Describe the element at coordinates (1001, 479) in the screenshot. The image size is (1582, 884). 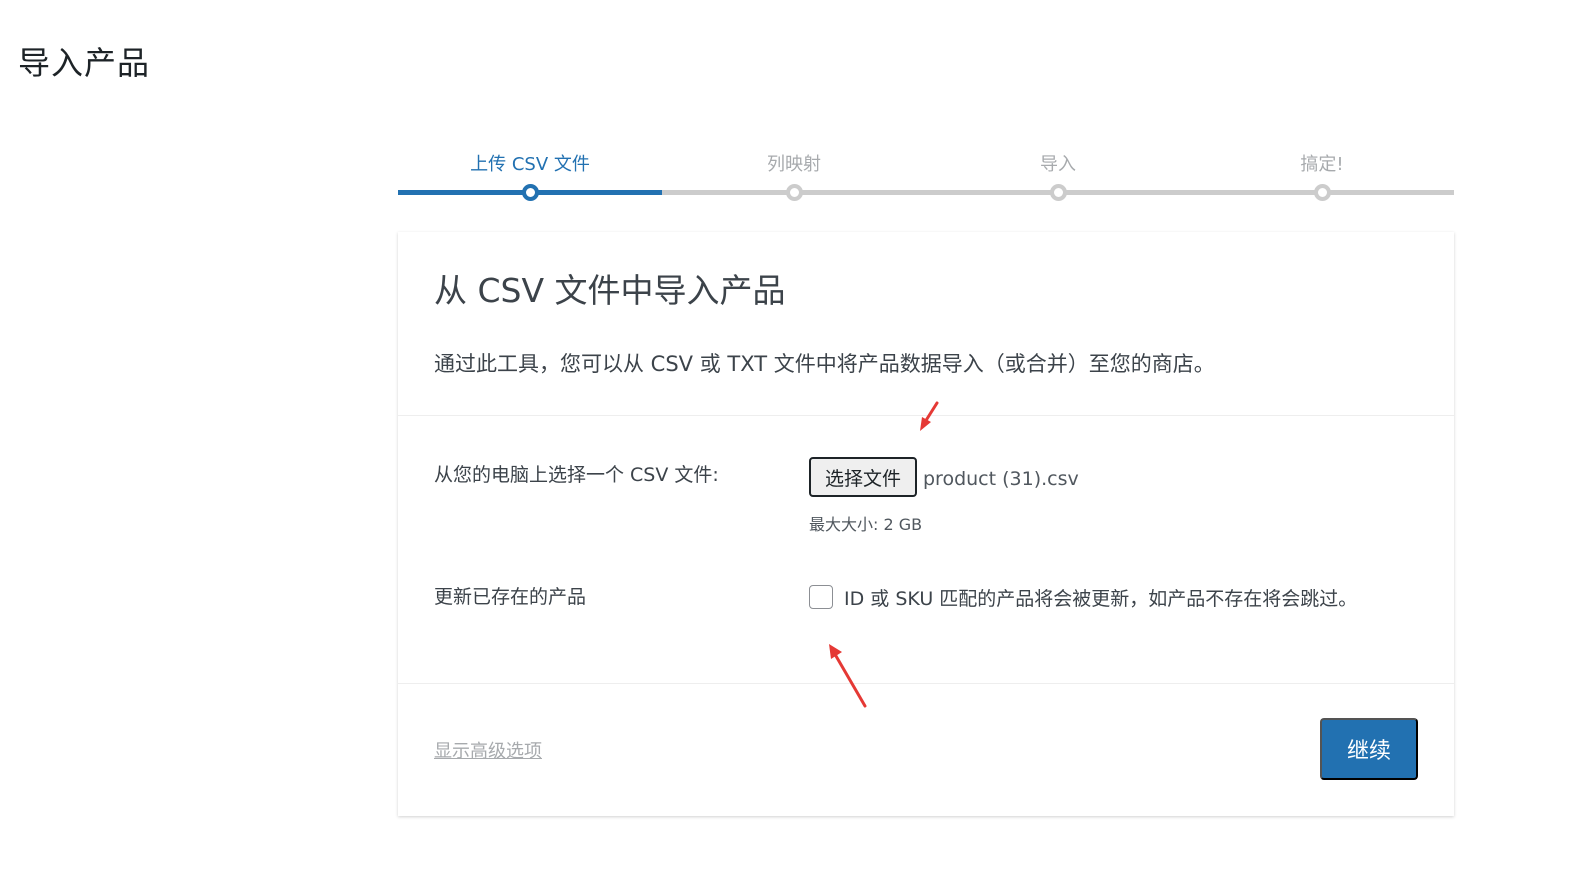
I see `selected-file-name: product (31).csv` at that location.